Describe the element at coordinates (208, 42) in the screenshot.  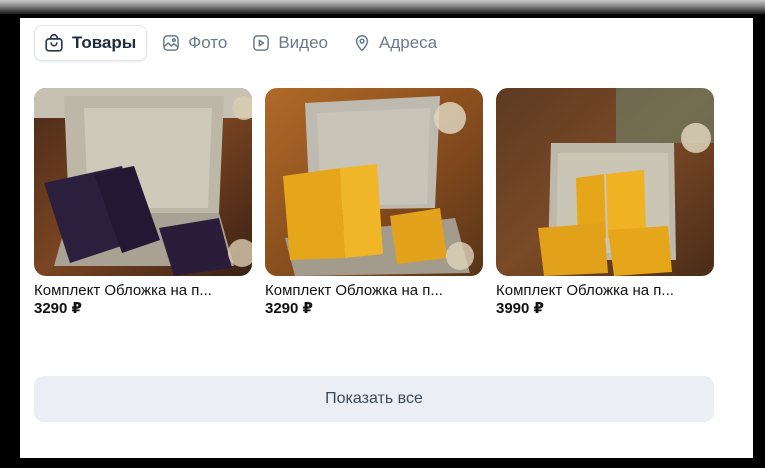
I see `tab-photo-label: Фото` at that location.